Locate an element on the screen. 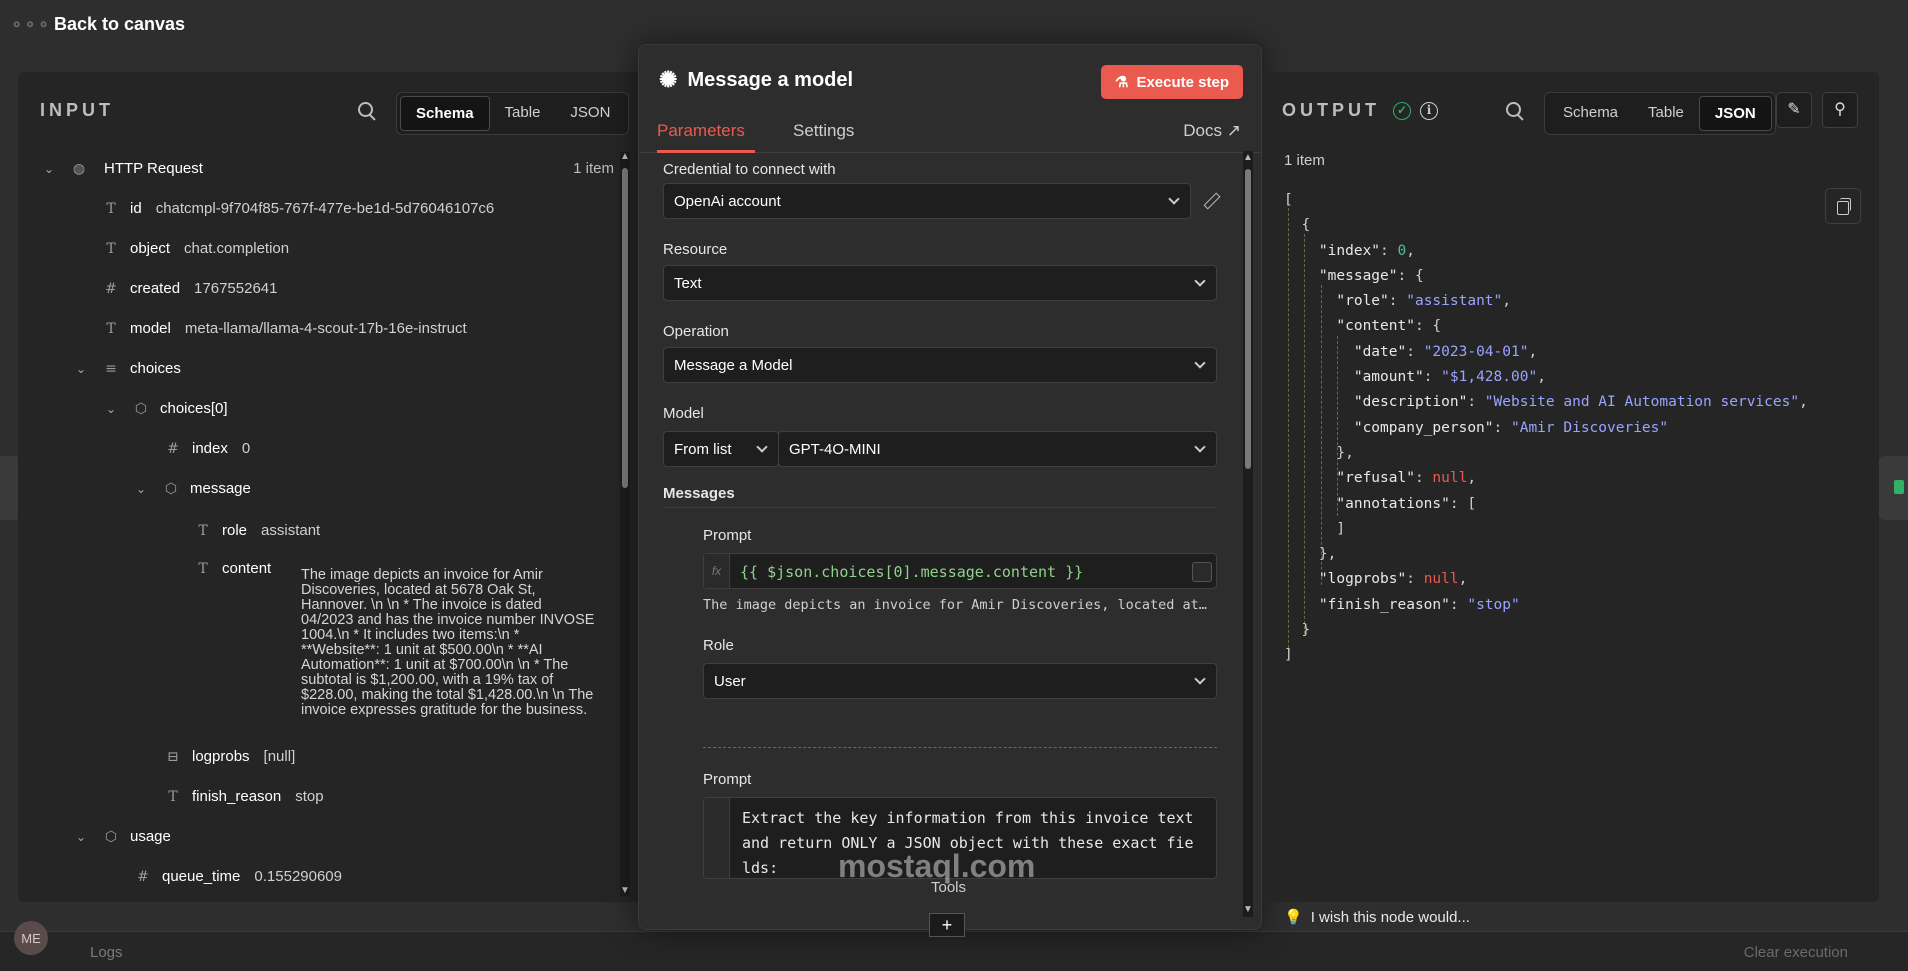  output-item-count: 1 item is located at coordinates (1304, 160).